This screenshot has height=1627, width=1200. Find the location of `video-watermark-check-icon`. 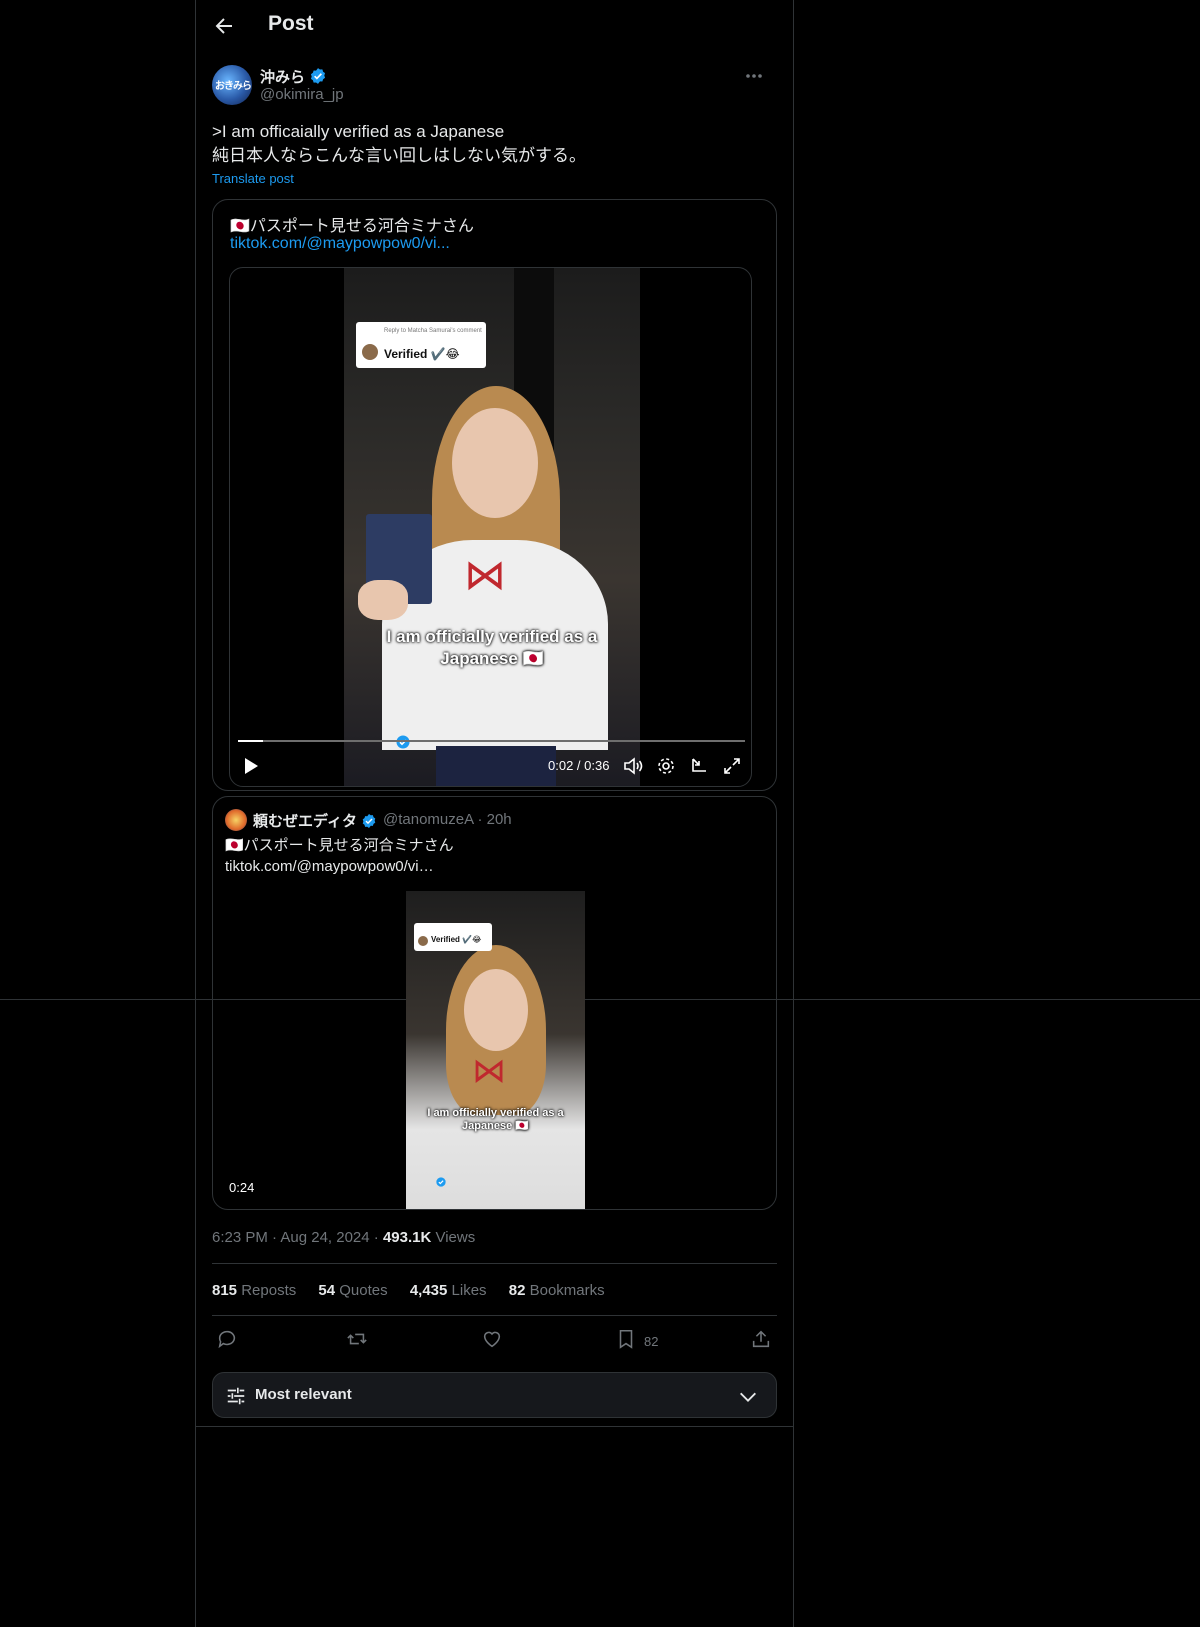

video-watermark-check-icon is located at coordinates (403, 742).